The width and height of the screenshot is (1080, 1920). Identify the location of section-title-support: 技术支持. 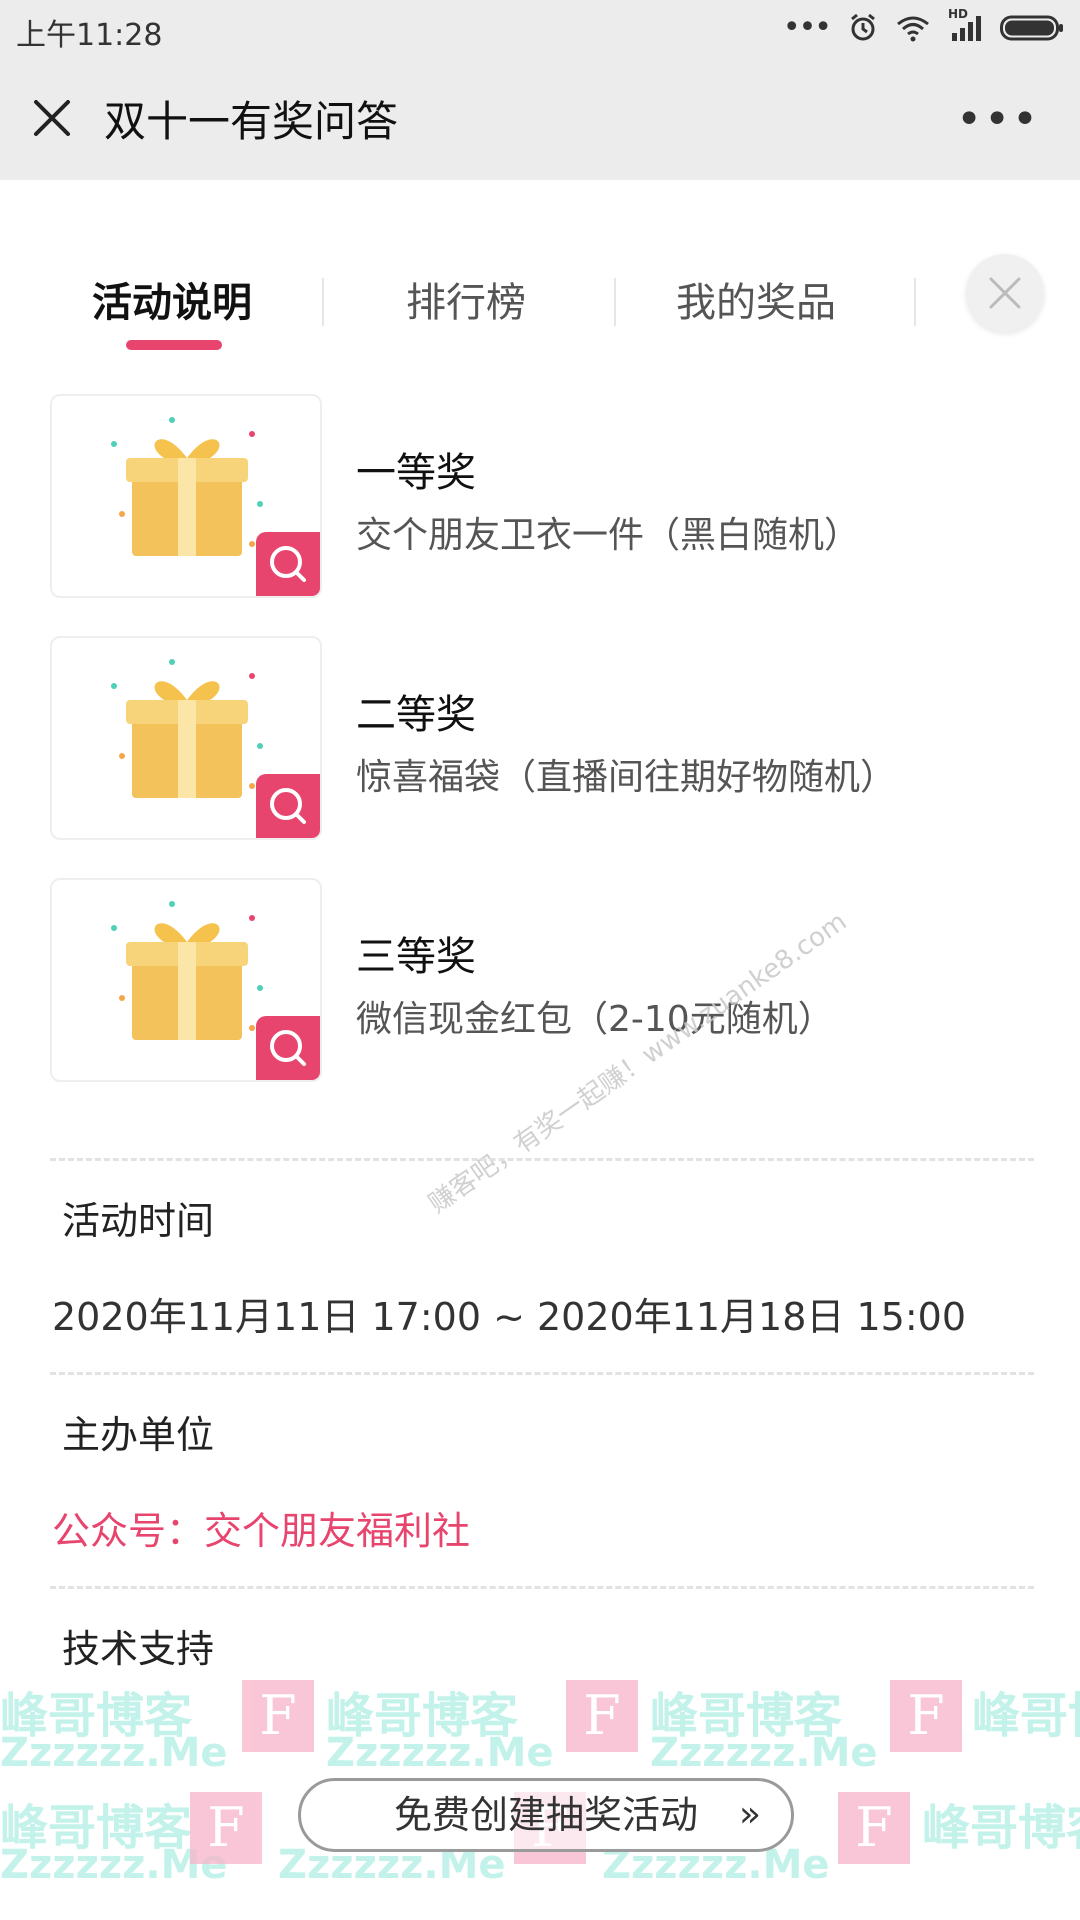
(138, 1645).